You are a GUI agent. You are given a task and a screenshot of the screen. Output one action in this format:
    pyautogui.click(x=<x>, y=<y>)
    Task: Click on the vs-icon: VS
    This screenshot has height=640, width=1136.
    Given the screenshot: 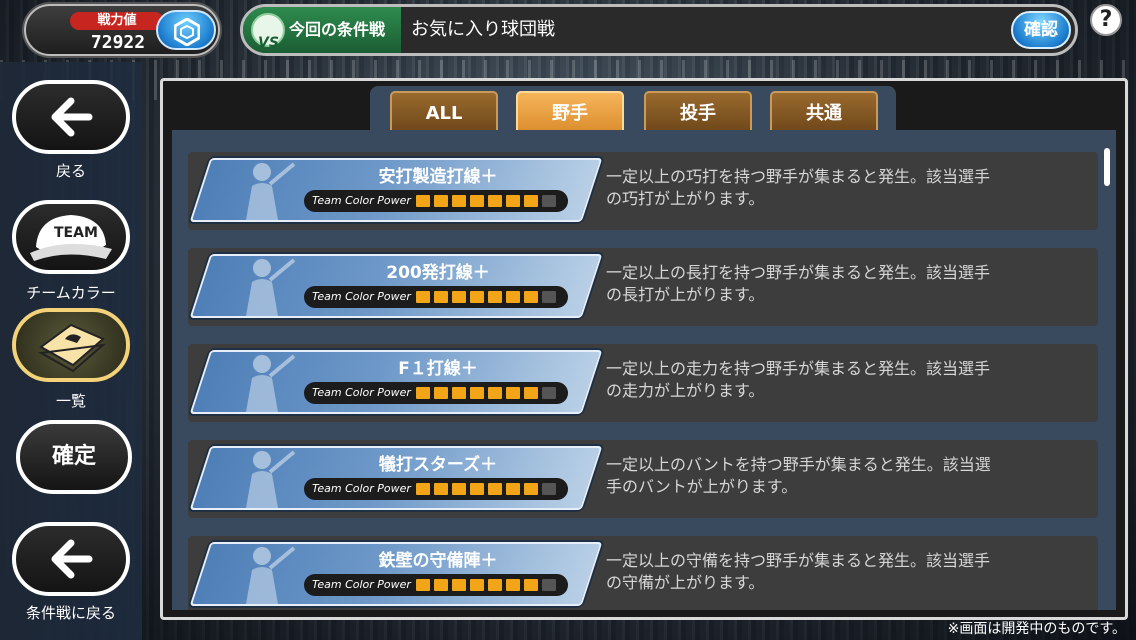 What is the action you would take?
    pyautogui.click(x=268, y=32)
    